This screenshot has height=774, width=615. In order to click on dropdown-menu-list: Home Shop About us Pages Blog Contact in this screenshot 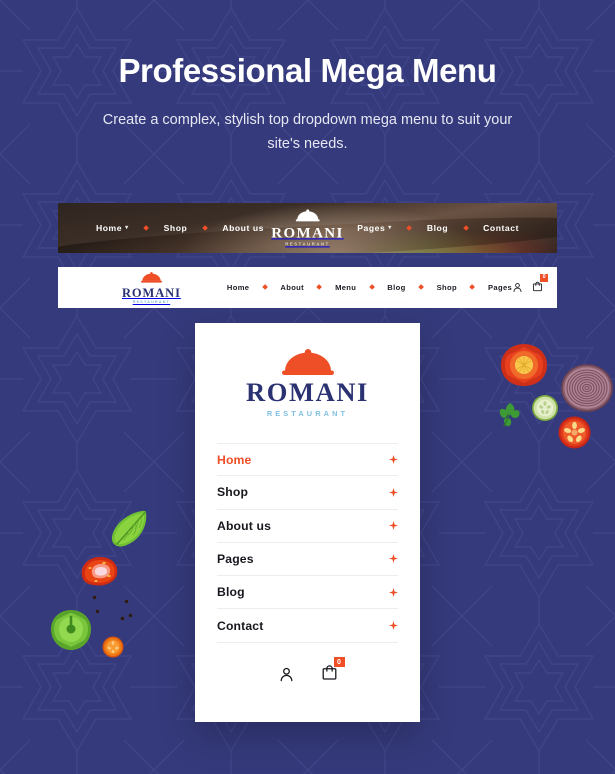, I will do `click(307, 542)`.